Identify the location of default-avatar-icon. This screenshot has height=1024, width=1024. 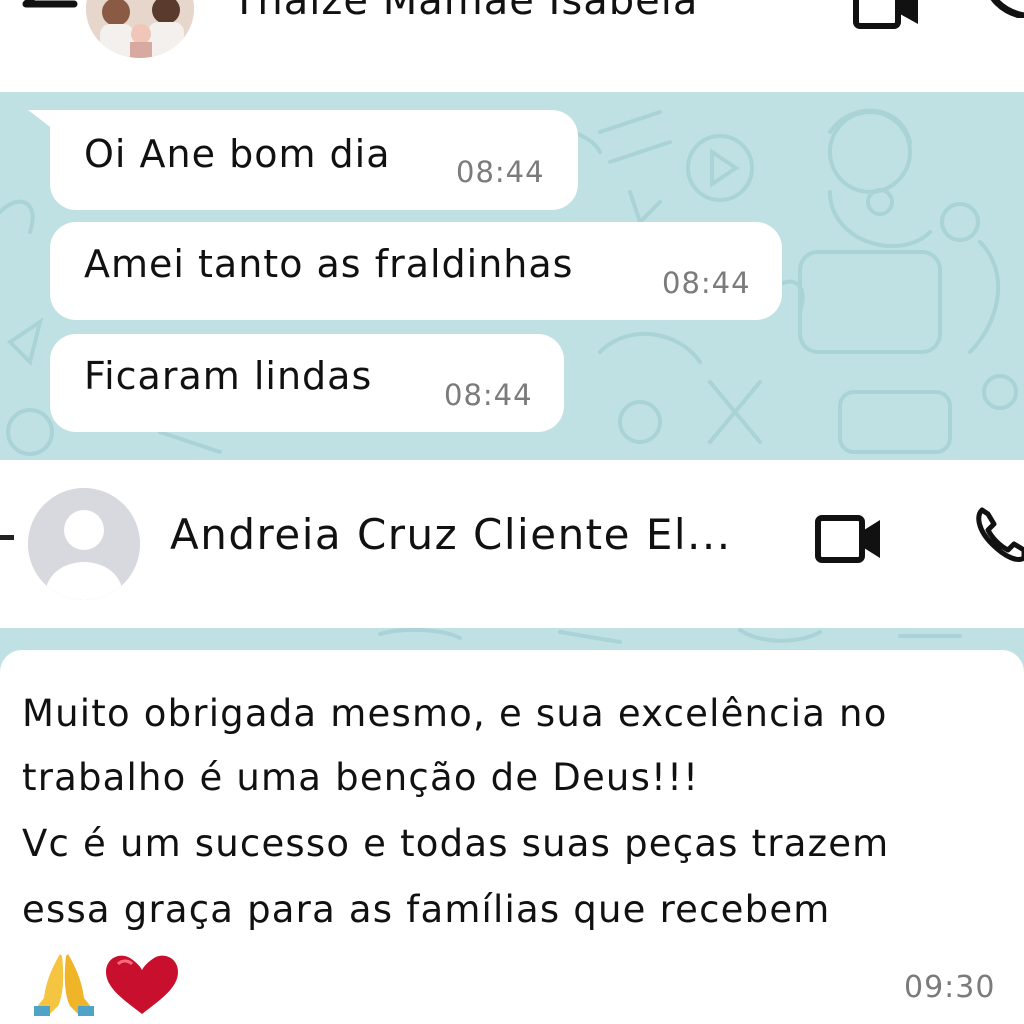
(84, 544).